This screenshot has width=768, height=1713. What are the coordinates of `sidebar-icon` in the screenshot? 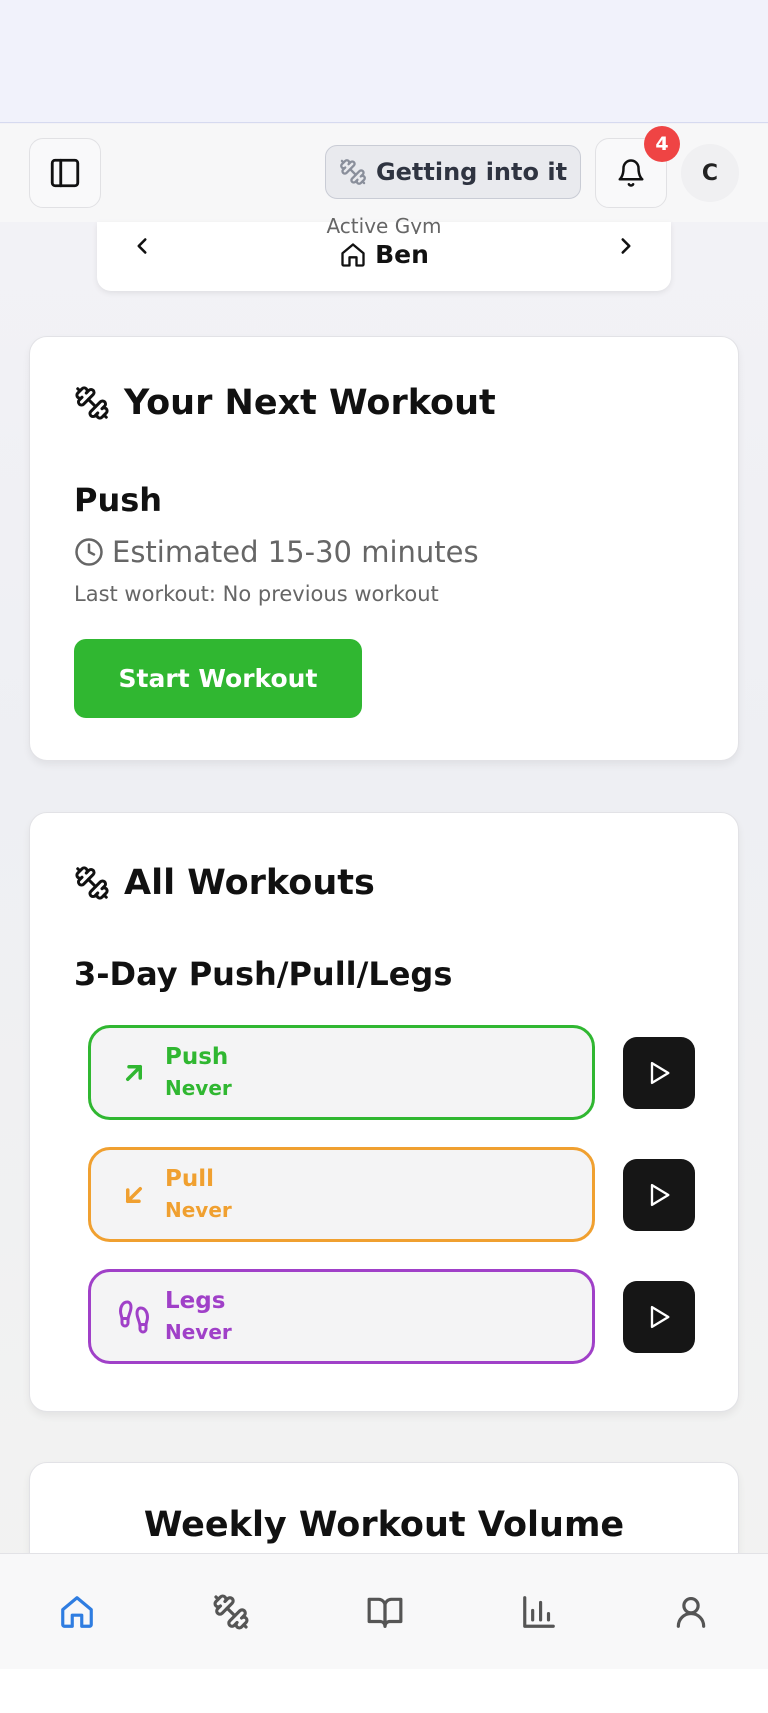 It's located at (65, 173).